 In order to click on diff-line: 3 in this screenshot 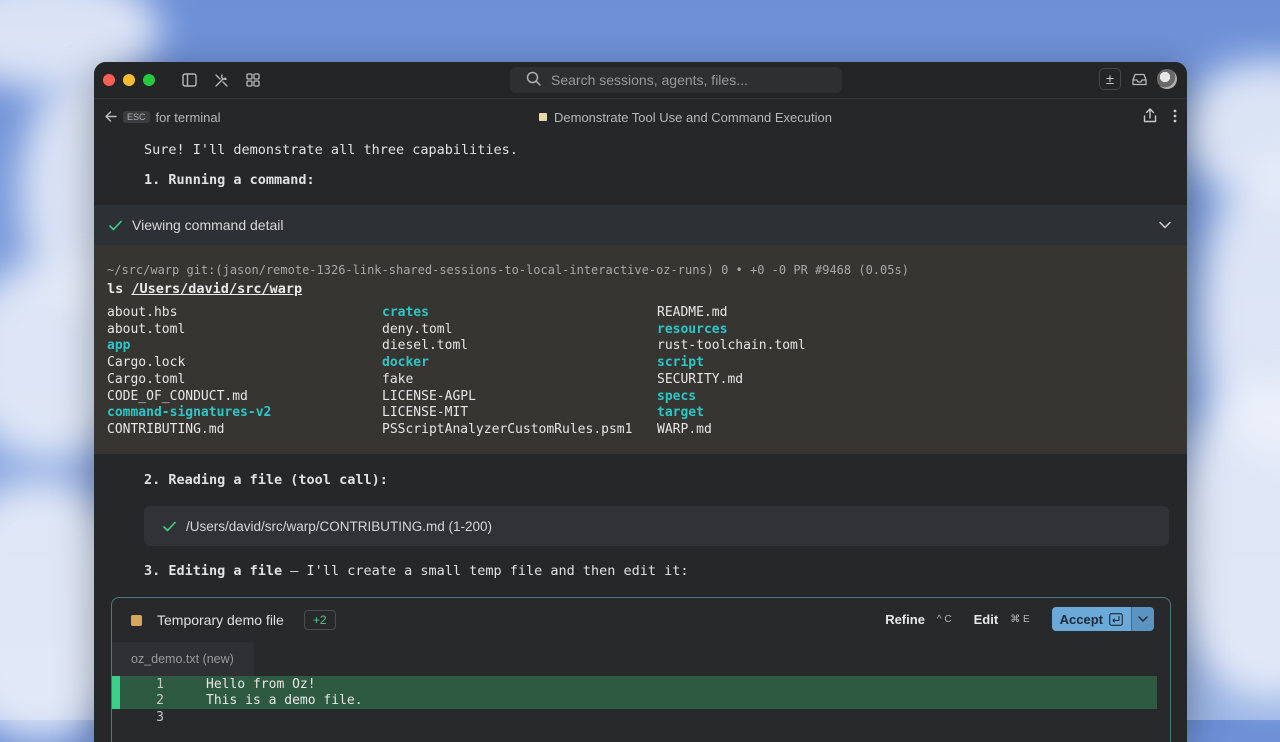, I will do `click(641, 717)`.